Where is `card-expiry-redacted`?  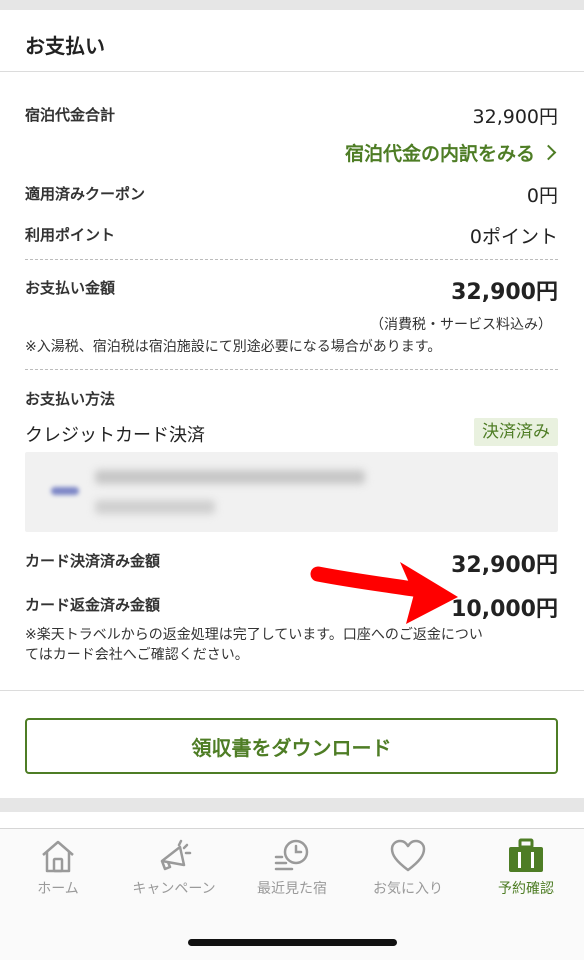
card-expiry-redacted is located at coordinates (155, 507).